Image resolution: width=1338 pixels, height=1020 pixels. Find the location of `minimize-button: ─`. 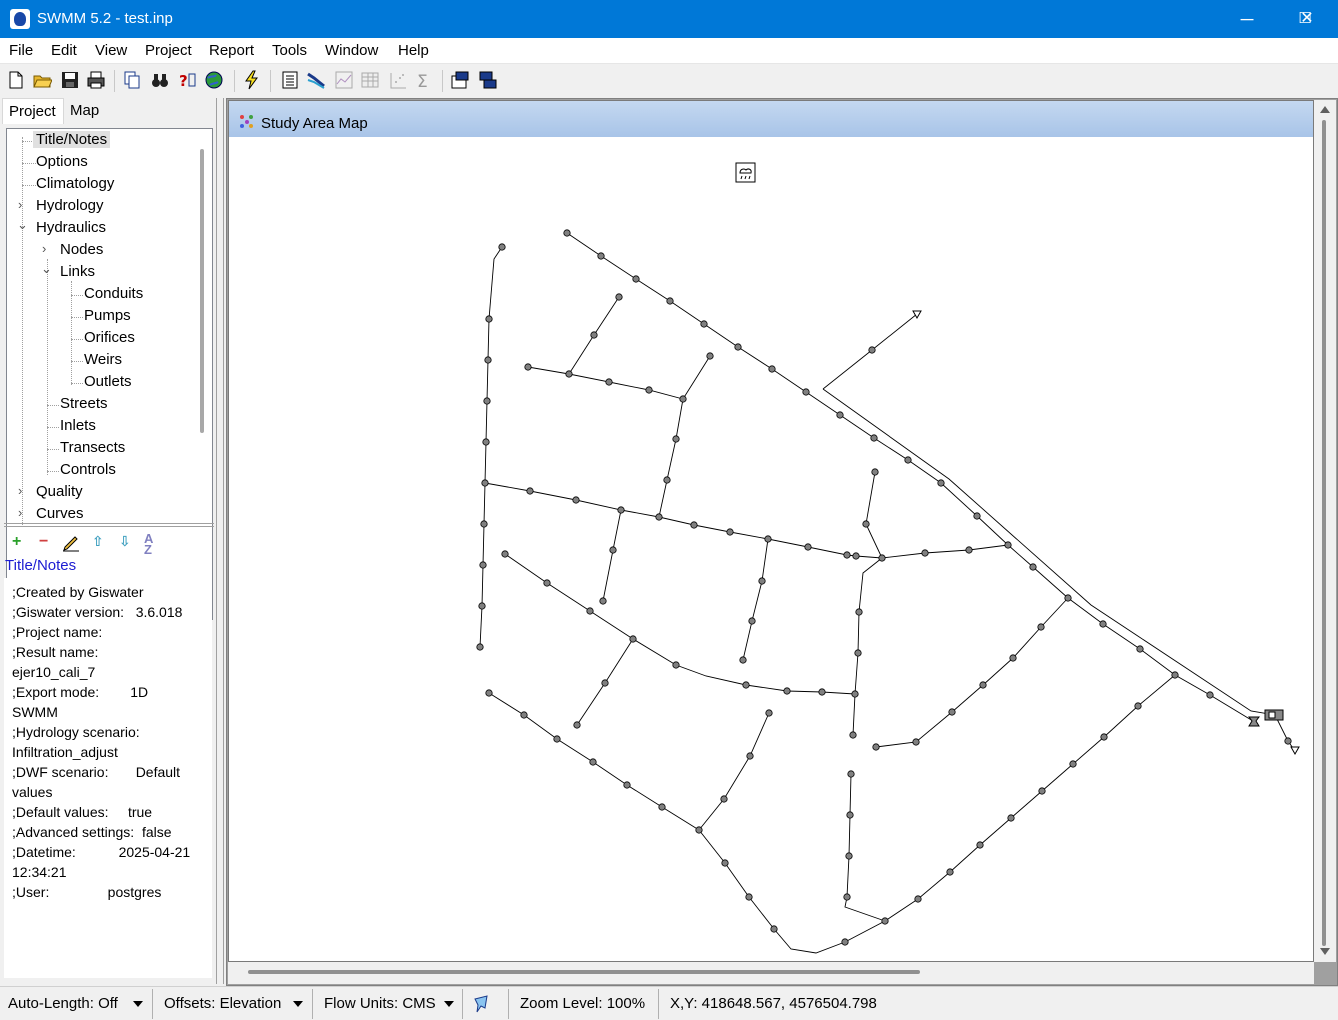

minimize-button: ─ is located at coordinates (1247, 19).